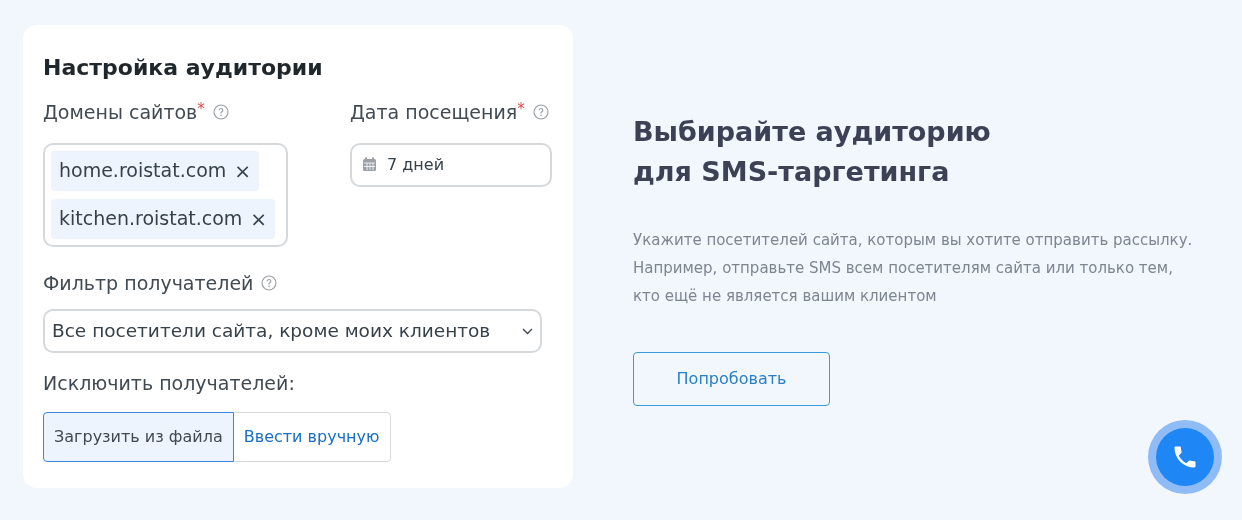 The width and height of the screenshot is (1242, 520). I want to click on tag-text: kitchen.roistat.com, so click(151, 219).